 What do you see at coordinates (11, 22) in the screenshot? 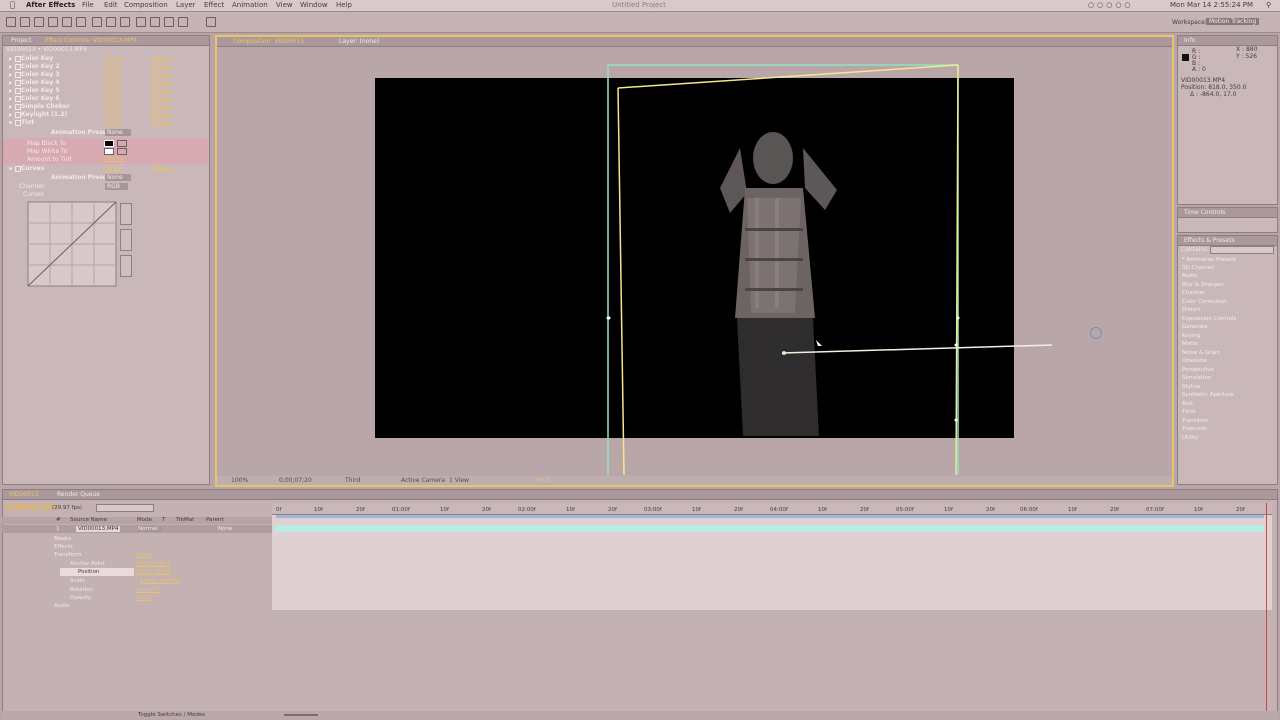
I see `selection-tool-icon` at bounding box center [11, 22].